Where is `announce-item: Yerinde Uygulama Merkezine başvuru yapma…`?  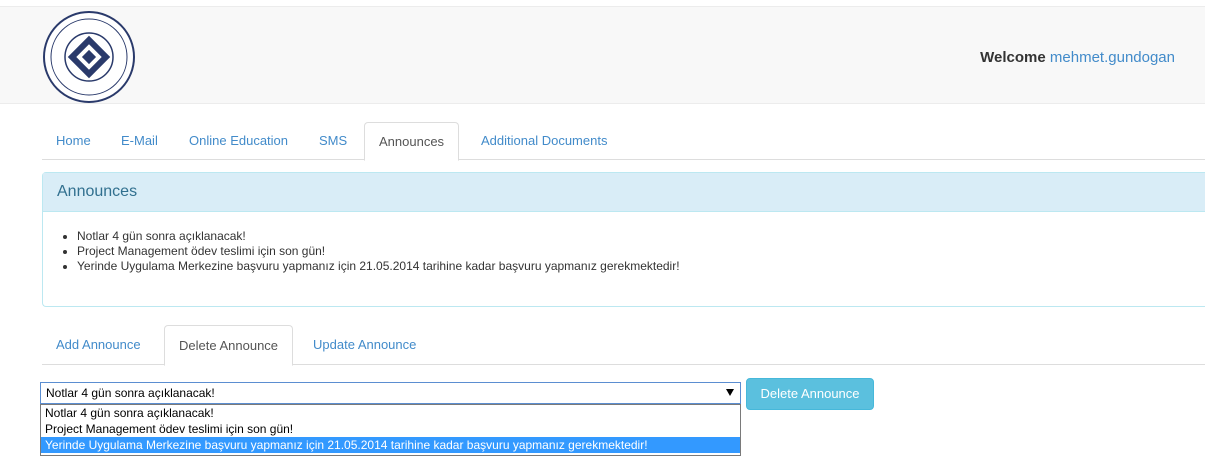
announce-item: Yerinde Uygulama Merkezine başvuru yapma… is located at coordinates (641, 266).